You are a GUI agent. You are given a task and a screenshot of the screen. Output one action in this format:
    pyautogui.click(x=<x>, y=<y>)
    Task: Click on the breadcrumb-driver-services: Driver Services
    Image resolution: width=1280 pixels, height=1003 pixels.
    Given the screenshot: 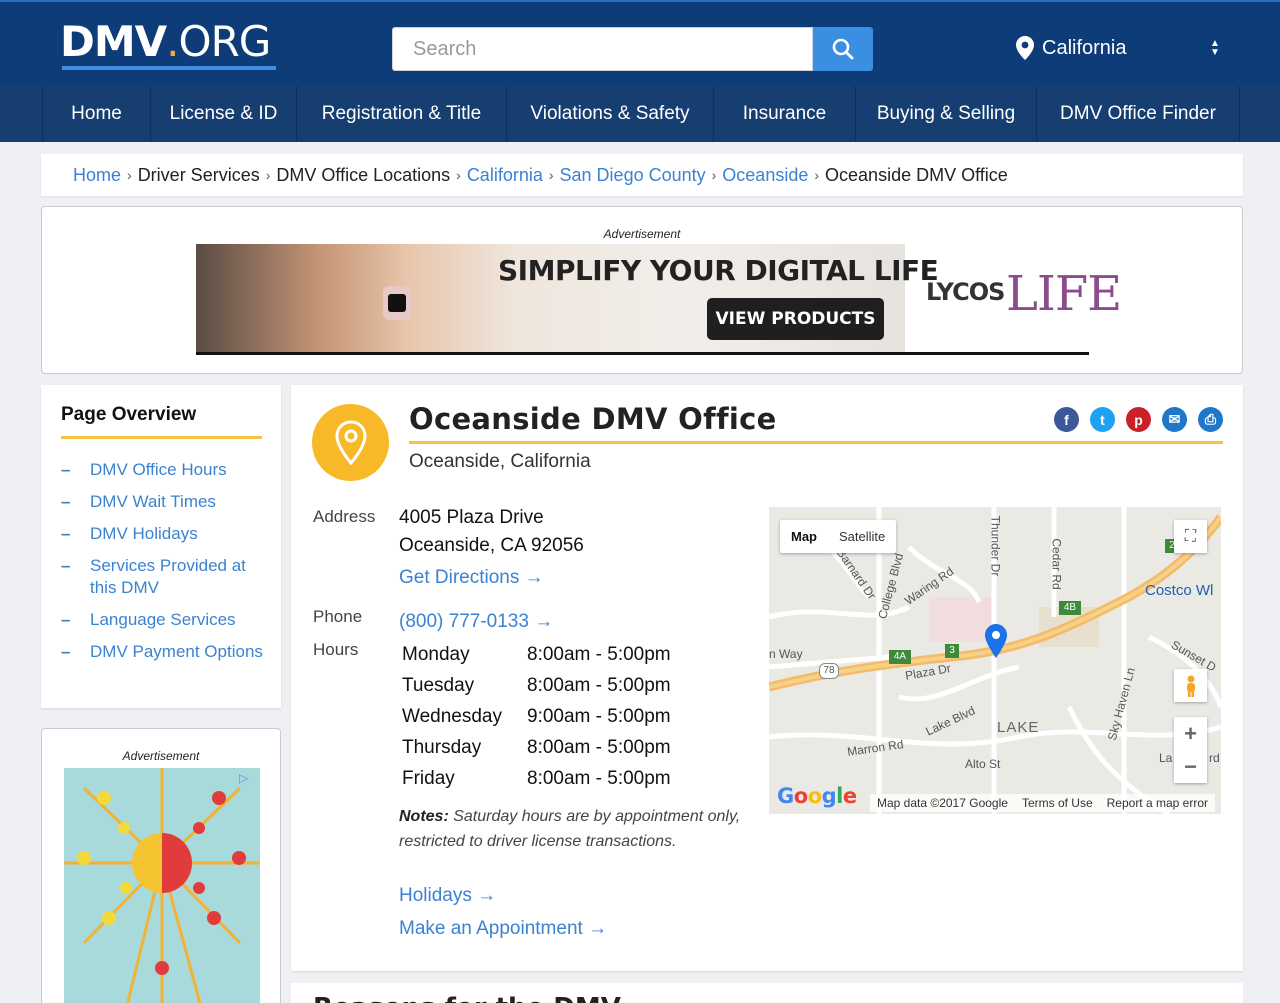 What is the action you would take?
    pyautogui.click(x=198, y=174)
    